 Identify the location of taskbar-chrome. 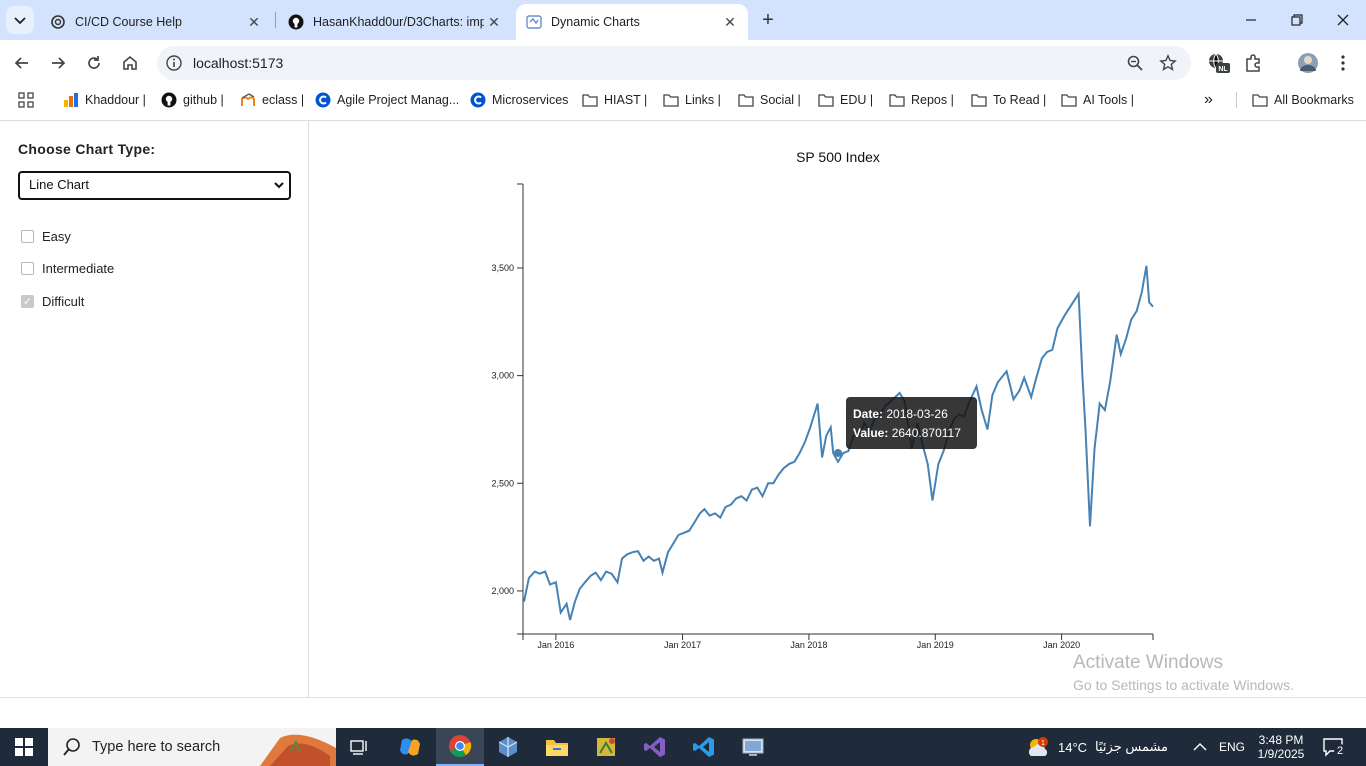
(460, 747).